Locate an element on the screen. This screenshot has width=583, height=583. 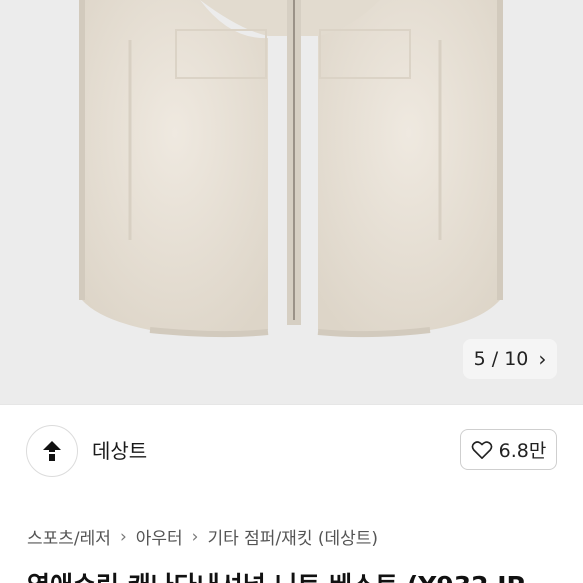
like-count: 6.8만 is located at coordinates (522, 451).